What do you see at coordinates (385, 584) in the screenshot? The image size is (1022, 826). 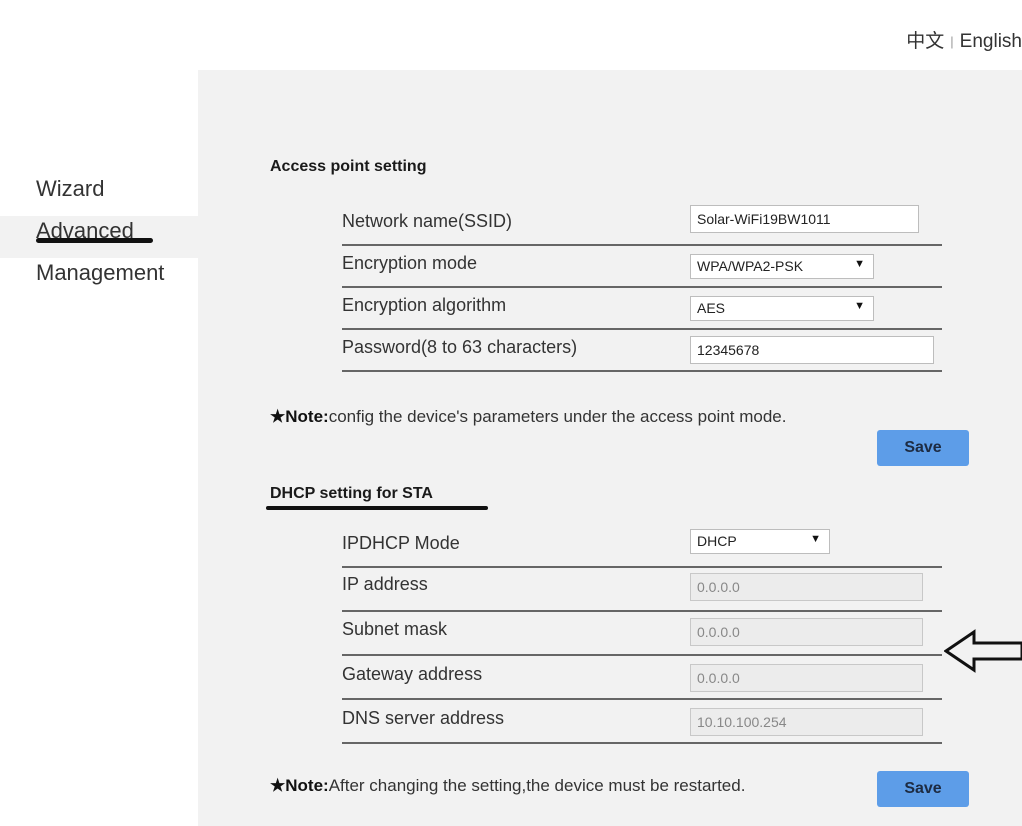 I see `ip-address-label: IP address` at bounding box center [385, 584].